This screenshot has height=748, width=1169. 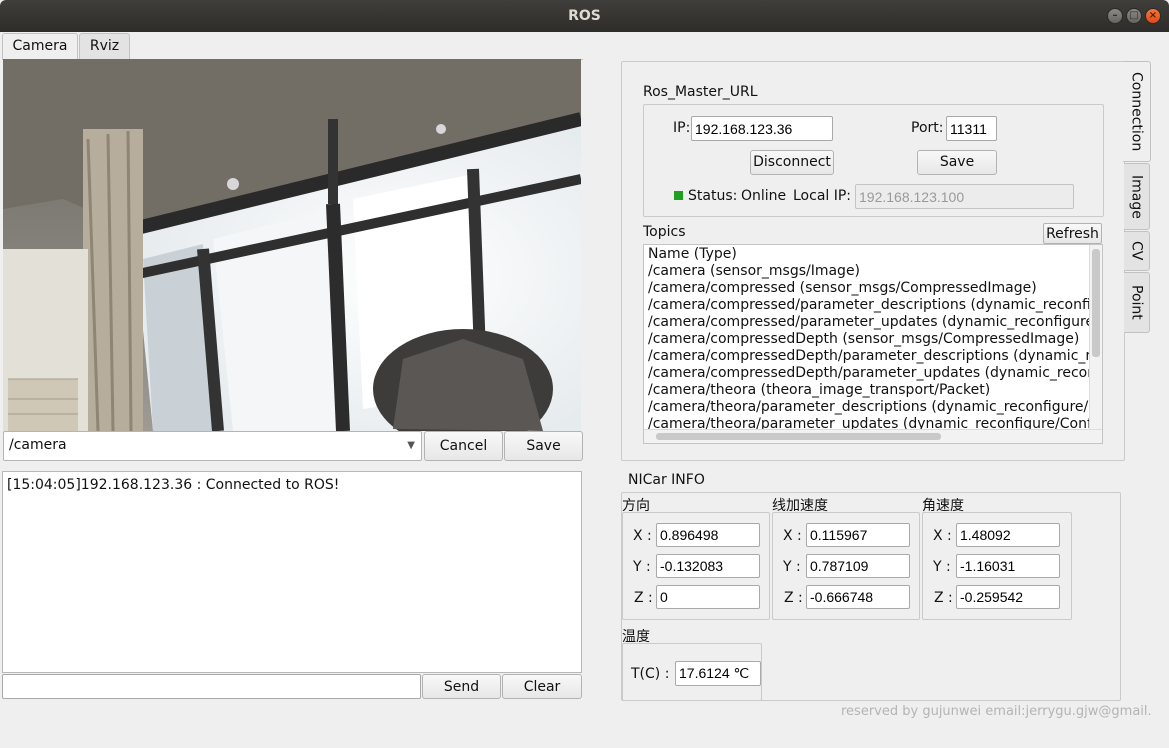 I want to click on angular-velocity-x-label: X :, so click(x=942, y=536).